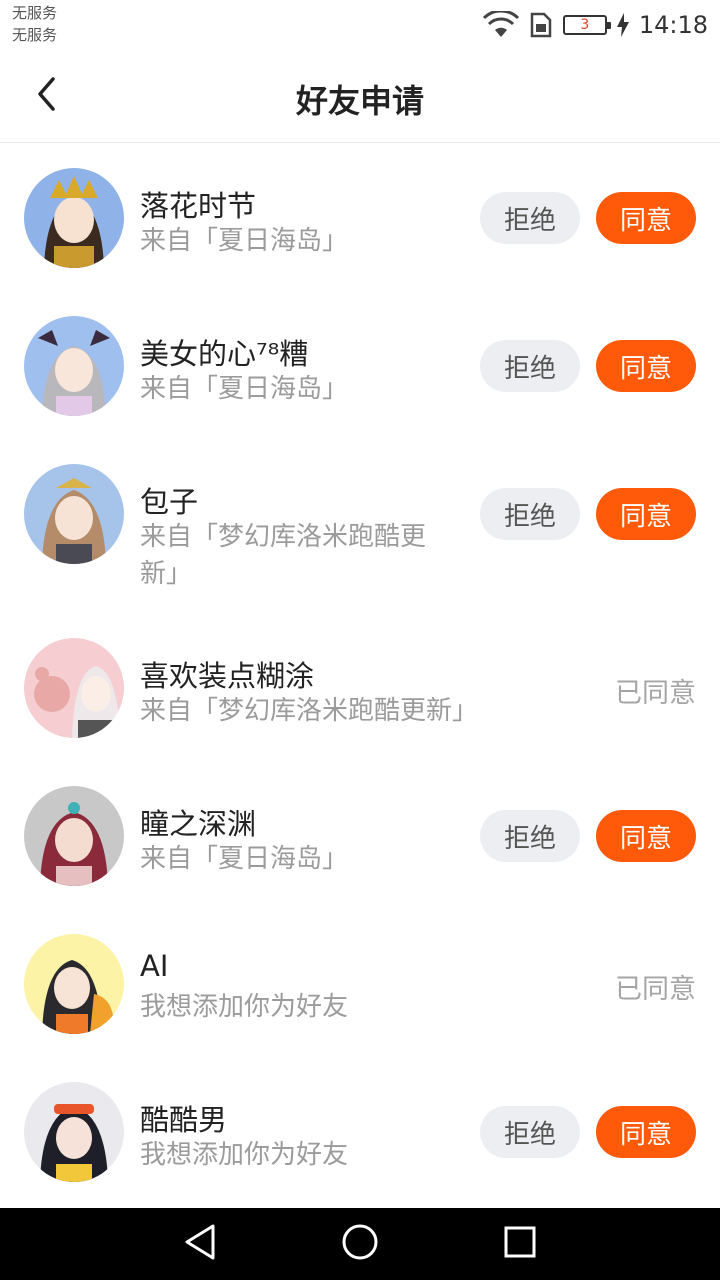 This screenshot has height=1280, width=720. What do you see at coordinates (360, 983) in the screenshot?
I see `list-item: AI 我想添加你为好友 已同意` at bounding box center [360, 983].